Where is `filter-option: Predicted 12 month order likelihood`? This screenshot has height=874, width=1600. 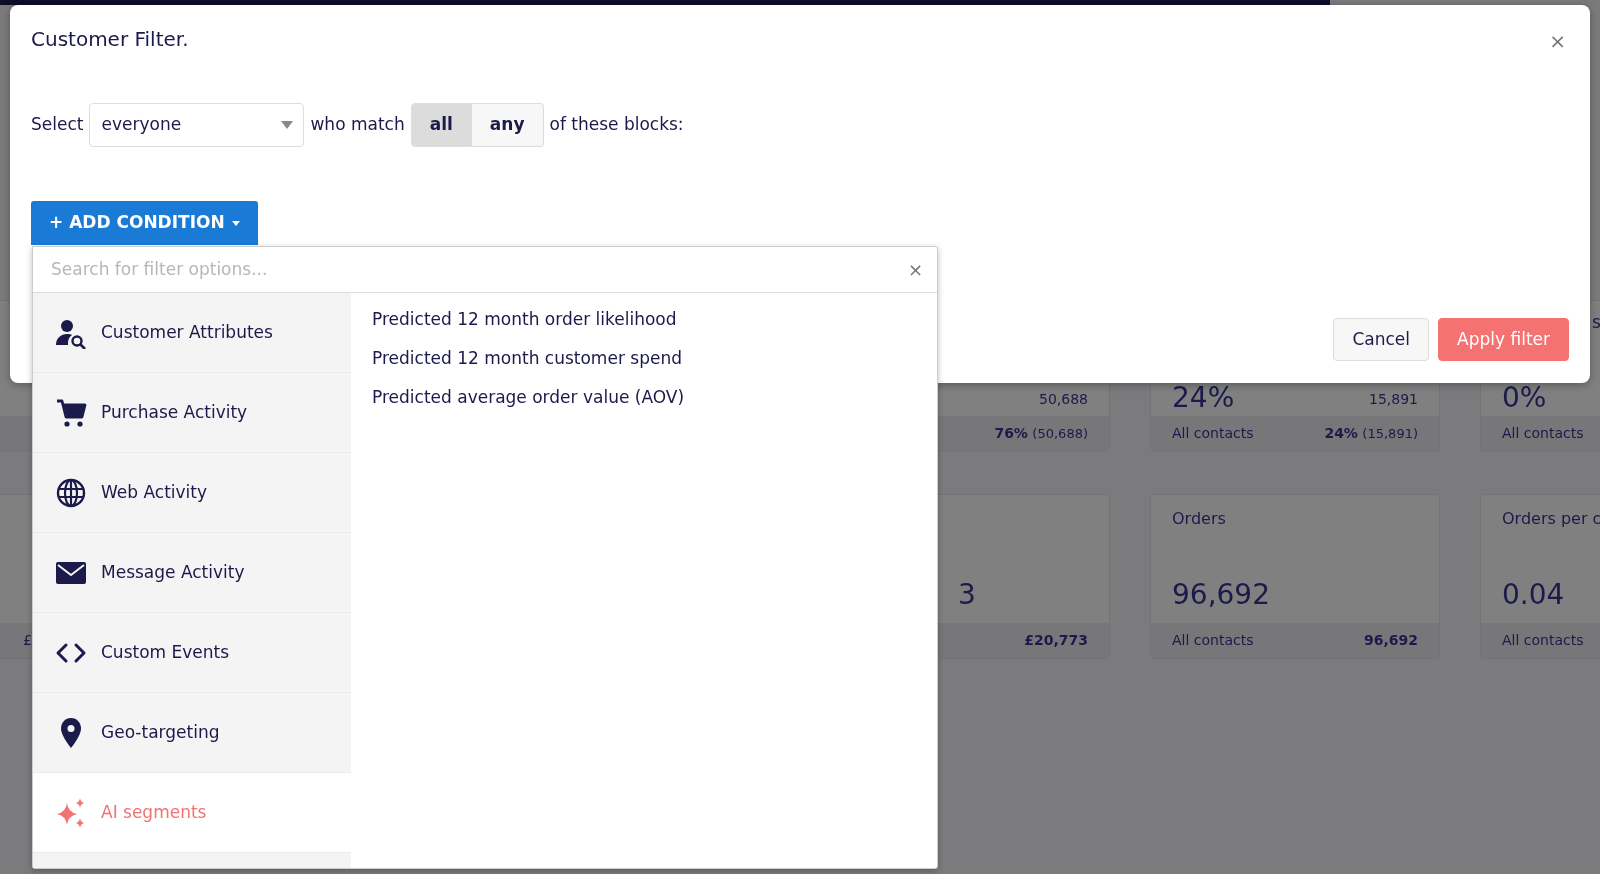 filter-option: Predicted 12 month order likelihood is located at coordinates (528, 319).